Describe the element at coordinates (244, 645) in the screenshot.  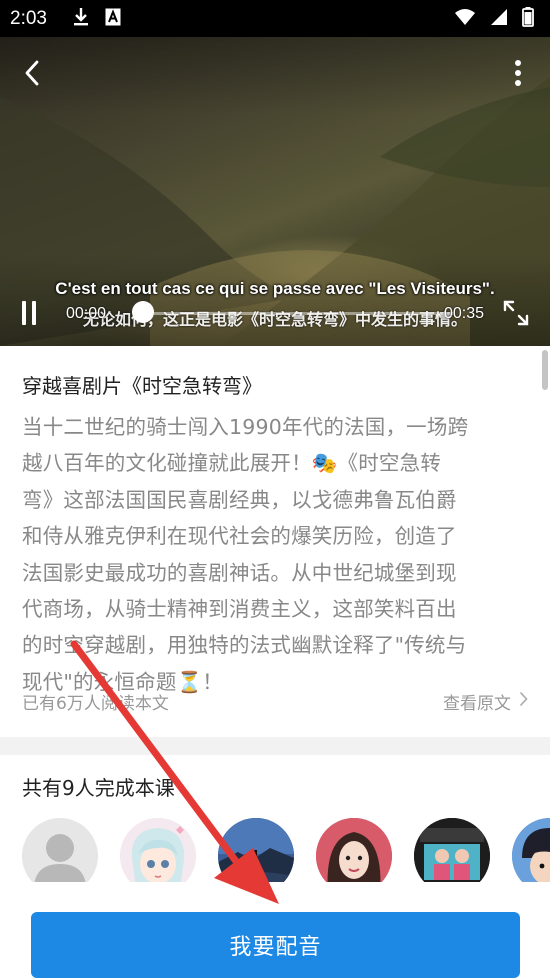
I see `article-body-line: 的时空穿越剧，用独特的法式幽默诠释了"传统与` at that location.